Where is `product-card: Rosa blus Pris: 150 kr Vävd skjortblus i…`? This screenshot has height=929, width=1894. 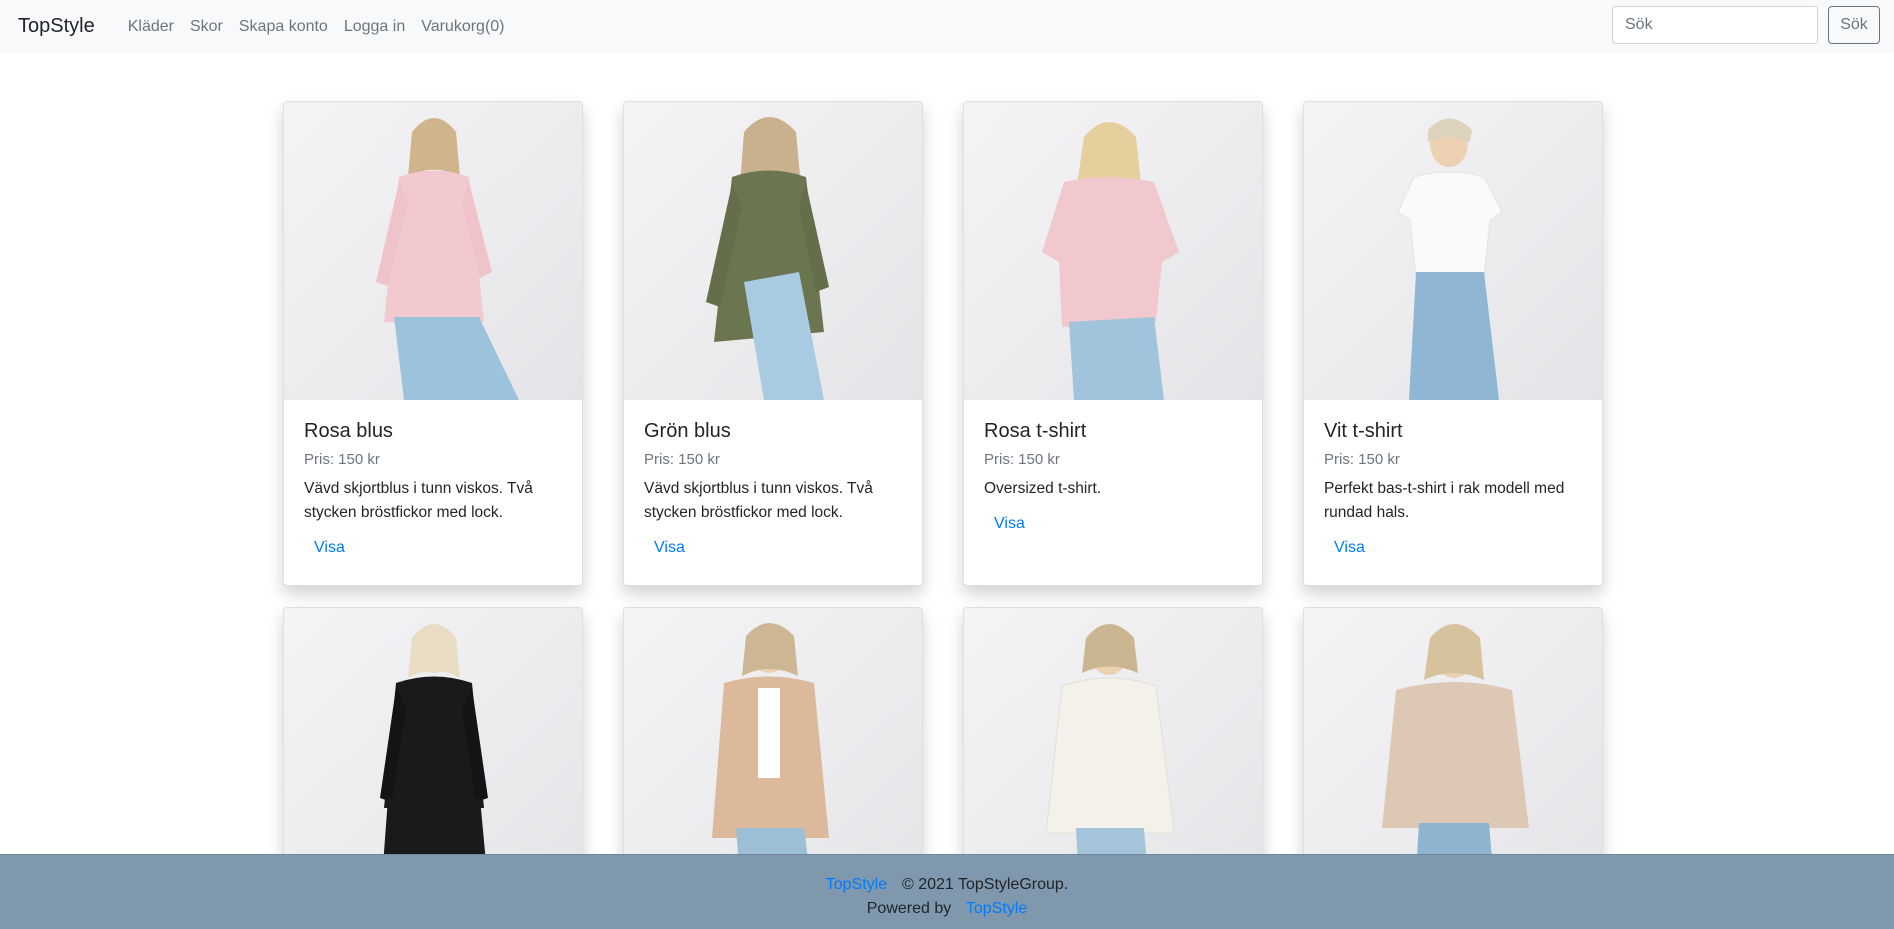
product-card: Rosa blus Pris: 150 kr Vävd skjortblus i… is located at coordinates (433, 343).